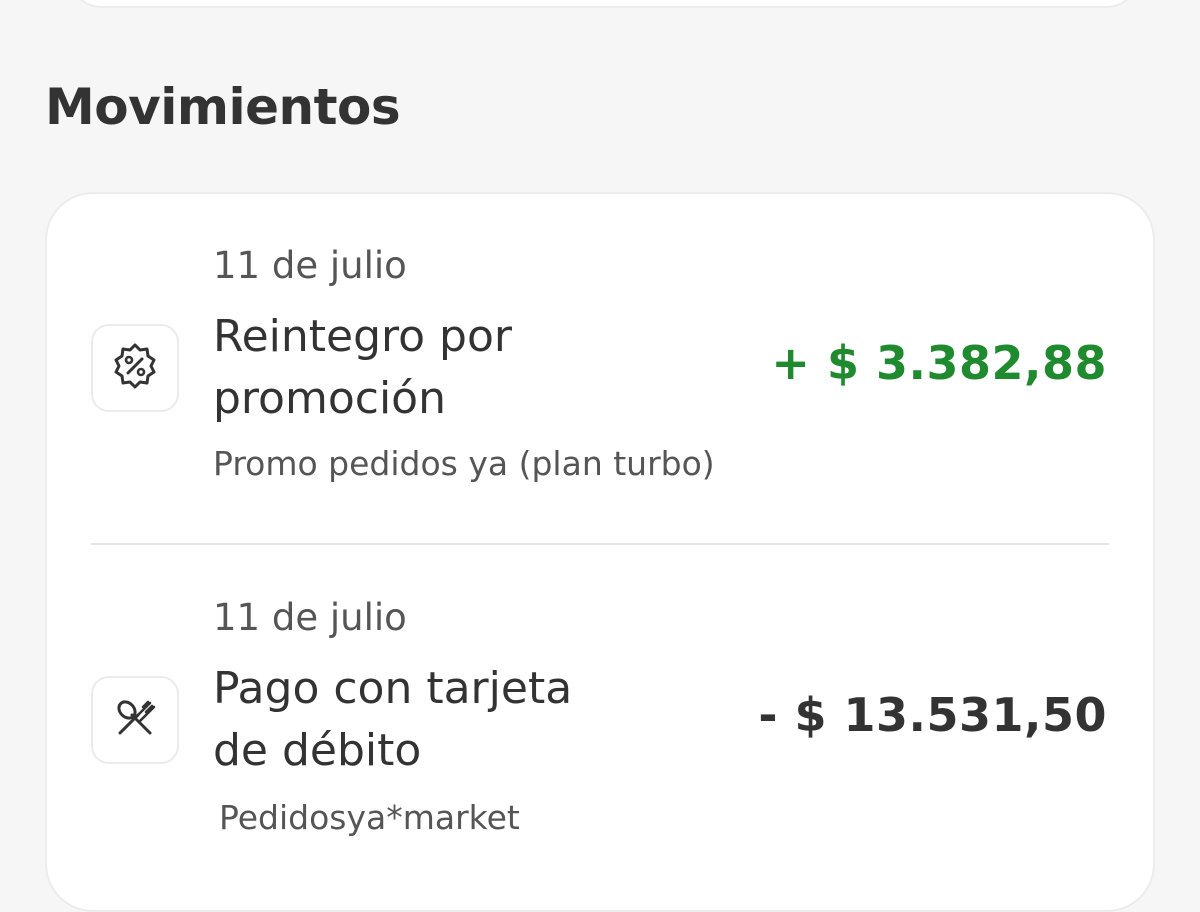 This screenshot has height=912, width=1200. I want to click on movement-description: Promo pedidos ya (plan turbo), so click(464, 463).